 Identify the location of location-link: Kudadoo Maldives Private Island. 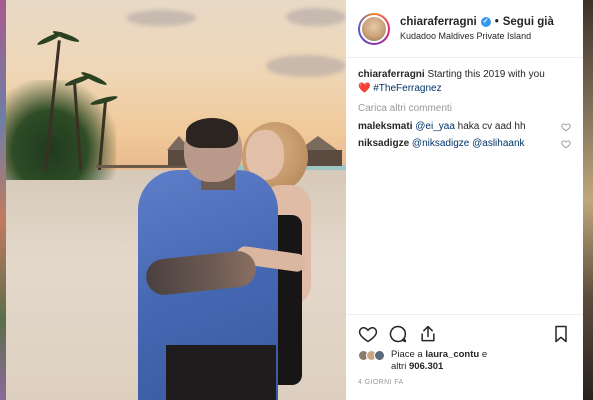
(477, 36).